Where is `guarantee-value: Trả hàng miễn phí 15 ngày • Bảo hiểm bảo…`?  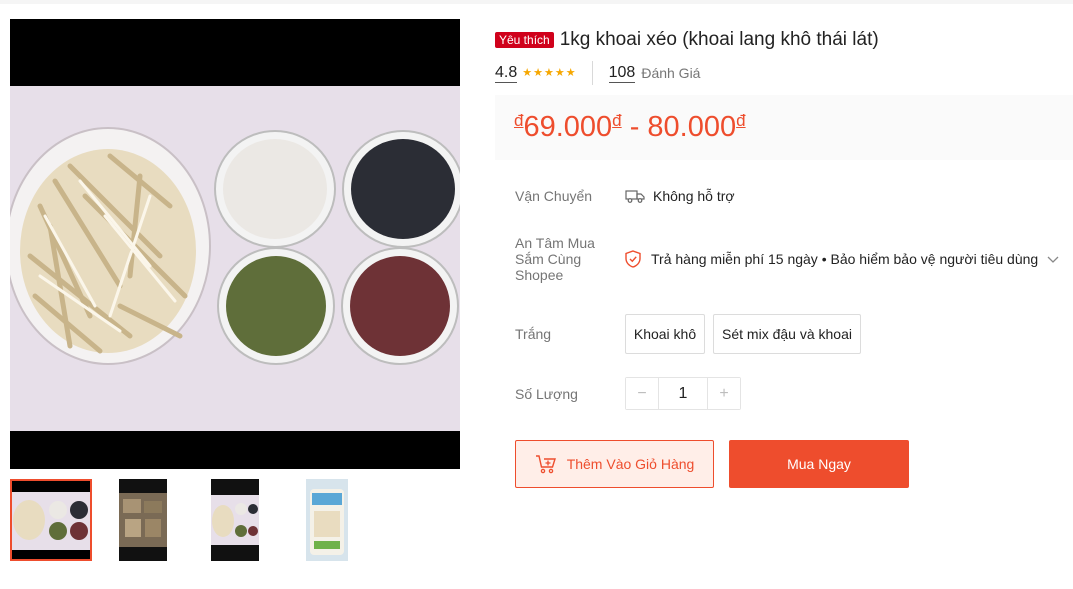
guarantee-value: Trả hàng miễn phí 15 ngày • Bảo hiểm bảo… is located at coordinates (845, 259).